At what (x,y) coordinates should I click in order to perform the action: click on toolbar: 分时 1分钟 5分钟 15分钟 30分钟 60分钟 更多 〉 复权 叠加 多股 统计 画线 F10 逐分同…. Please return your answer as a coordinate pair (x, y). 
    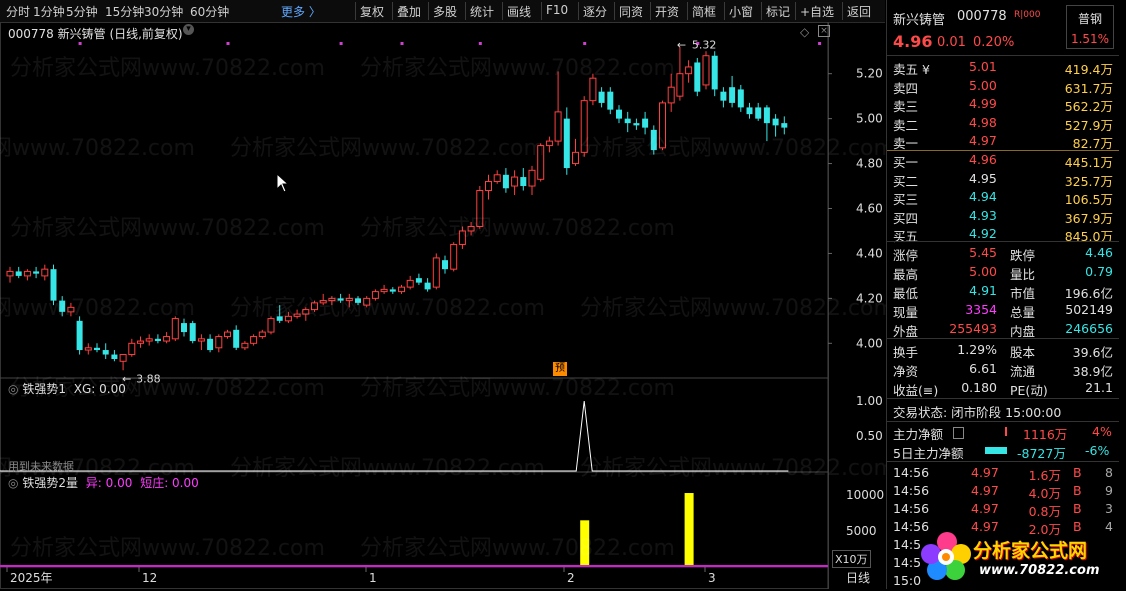
    Looking at the image, I should click on (442, 11).